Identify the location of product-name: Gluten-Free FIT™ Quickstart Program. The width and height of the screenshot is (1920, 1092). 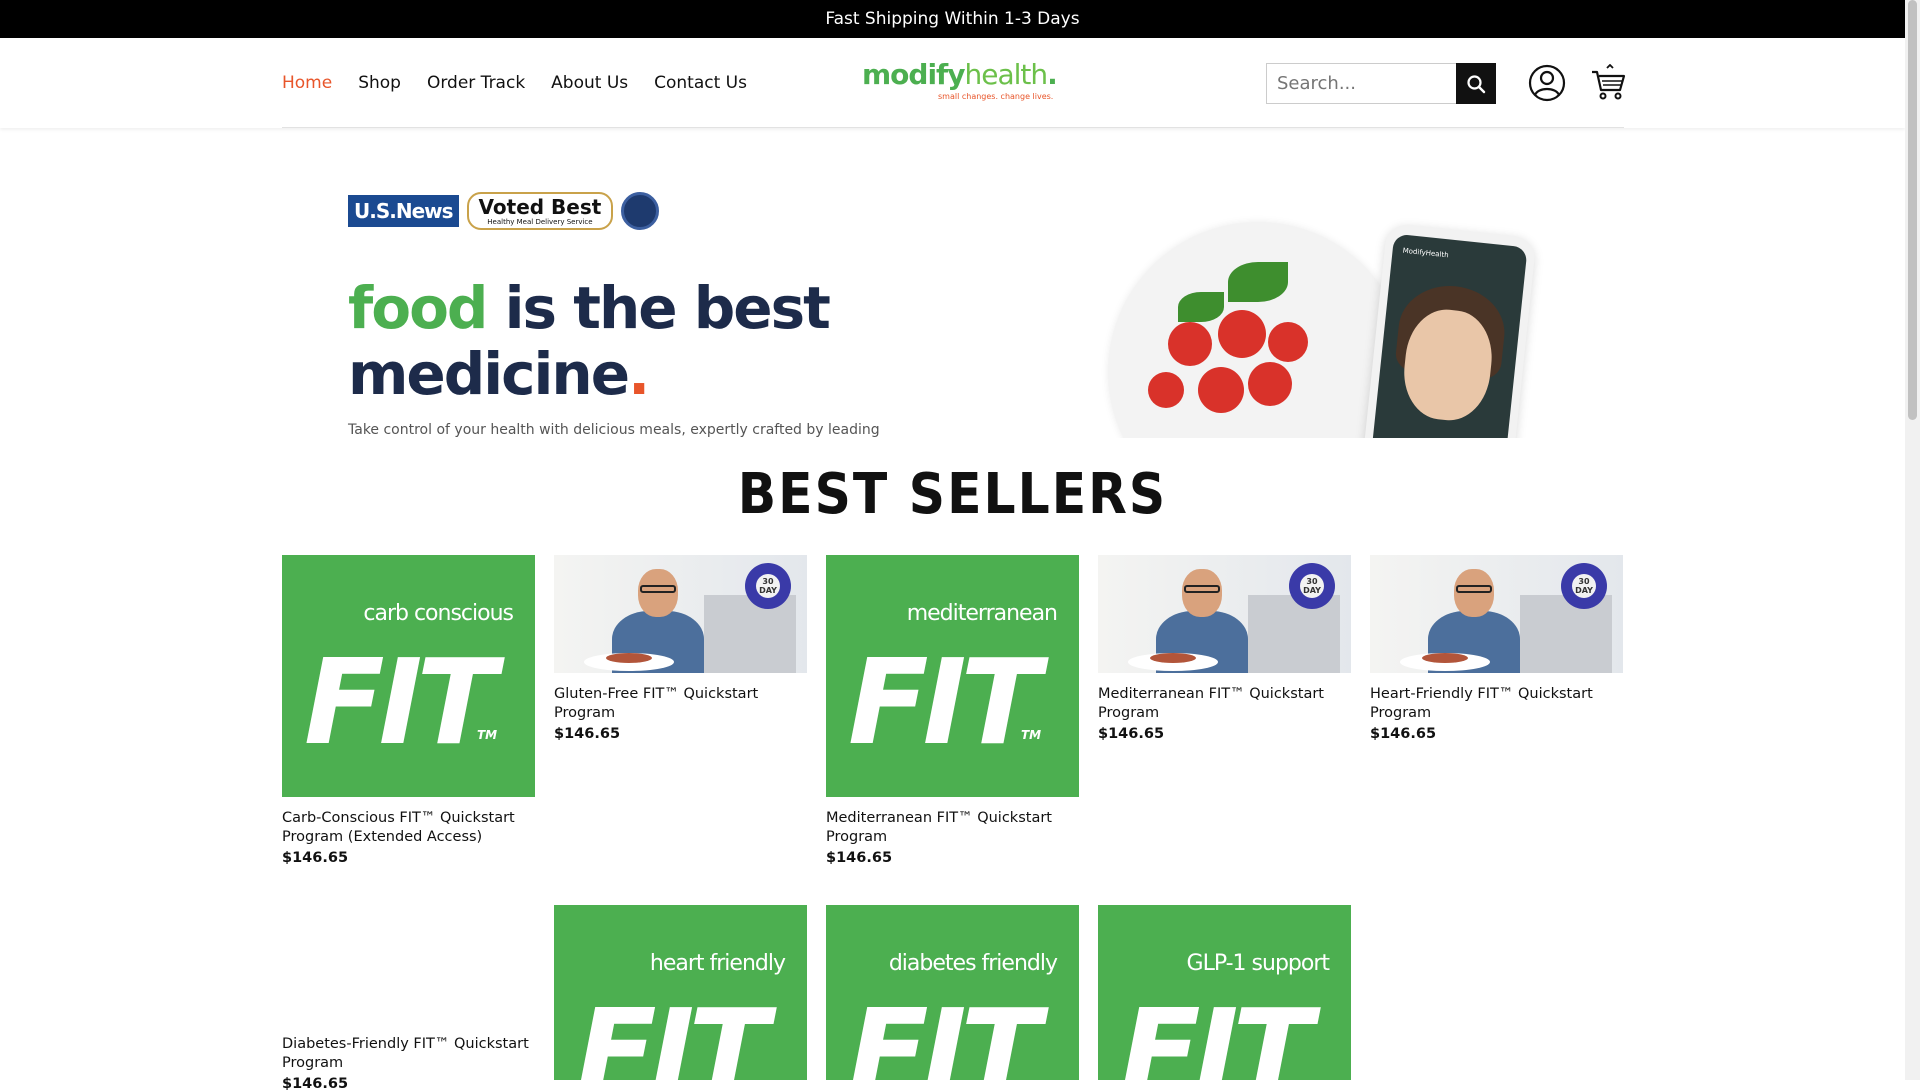
(680, 704).